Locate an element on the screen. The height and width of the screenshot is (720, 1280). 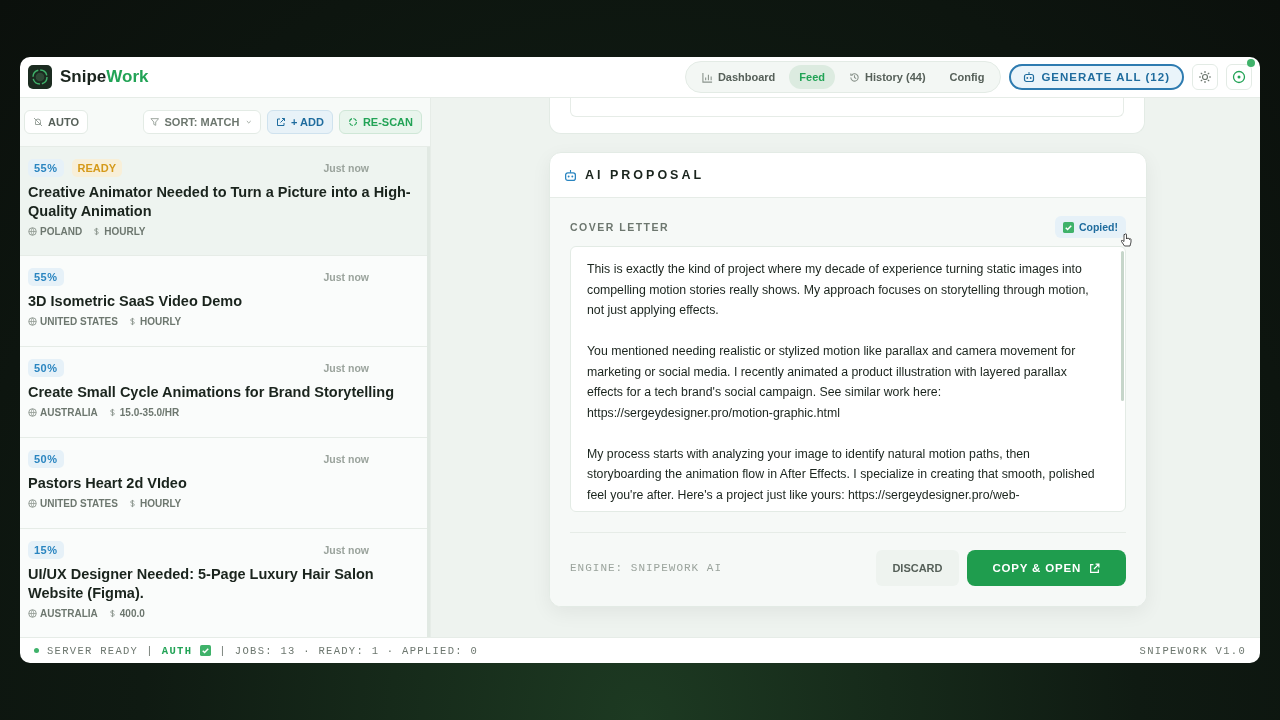
sun-icon is located at coordinates (1205, 77).